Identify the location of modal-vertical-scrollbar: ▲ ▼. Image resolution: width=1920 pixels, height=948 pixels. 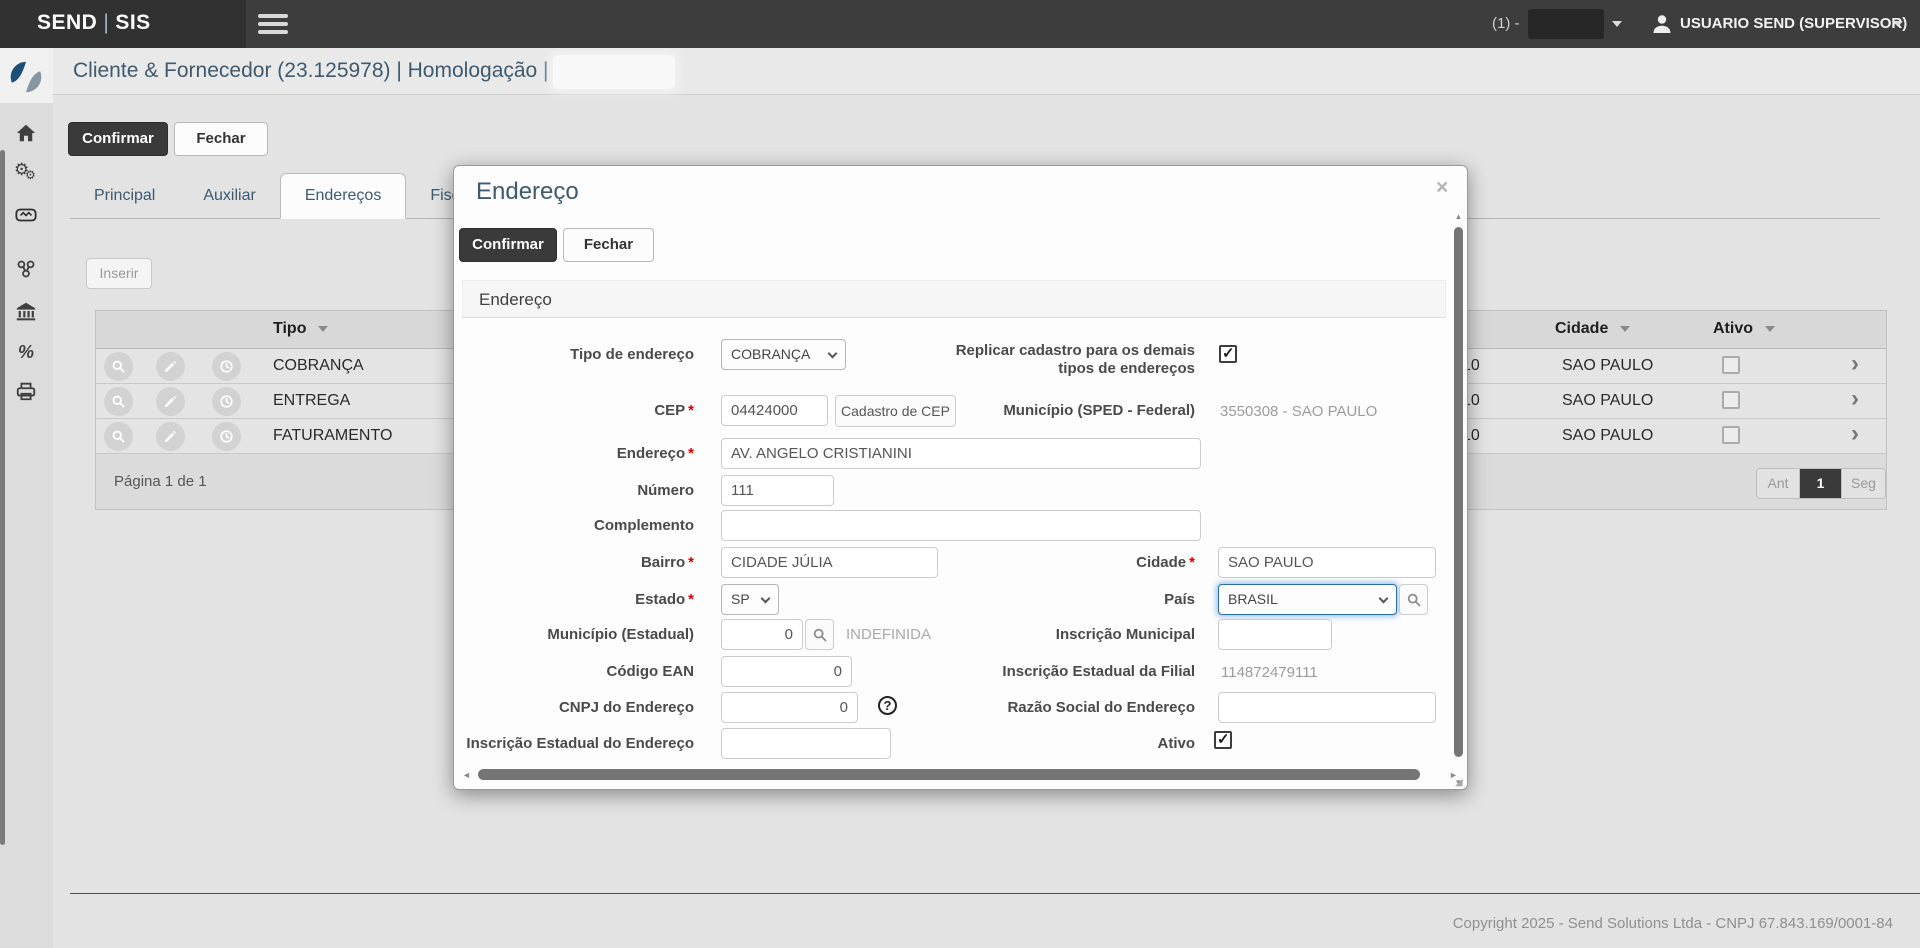
(1458, 501).